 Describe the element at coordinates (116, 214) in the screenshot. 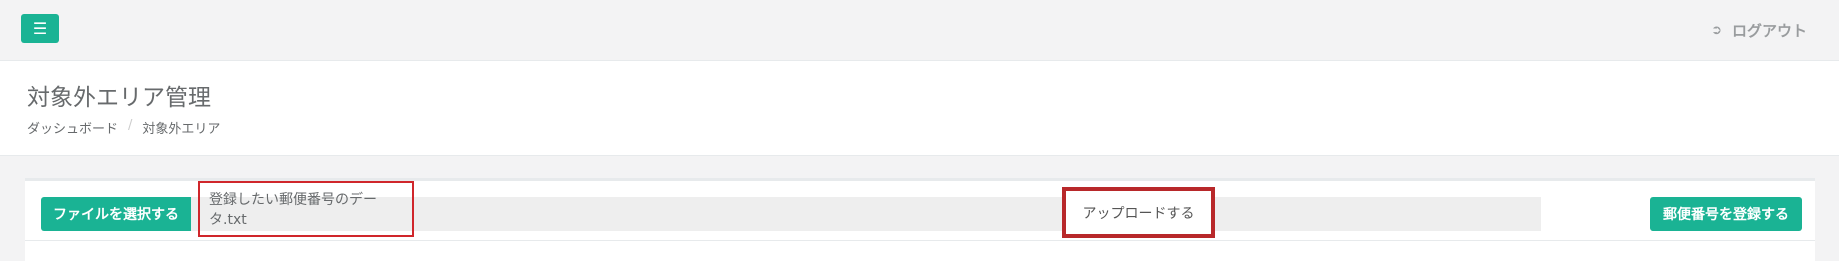

I see `choose-file-button: ファイルを選択する` at that location.